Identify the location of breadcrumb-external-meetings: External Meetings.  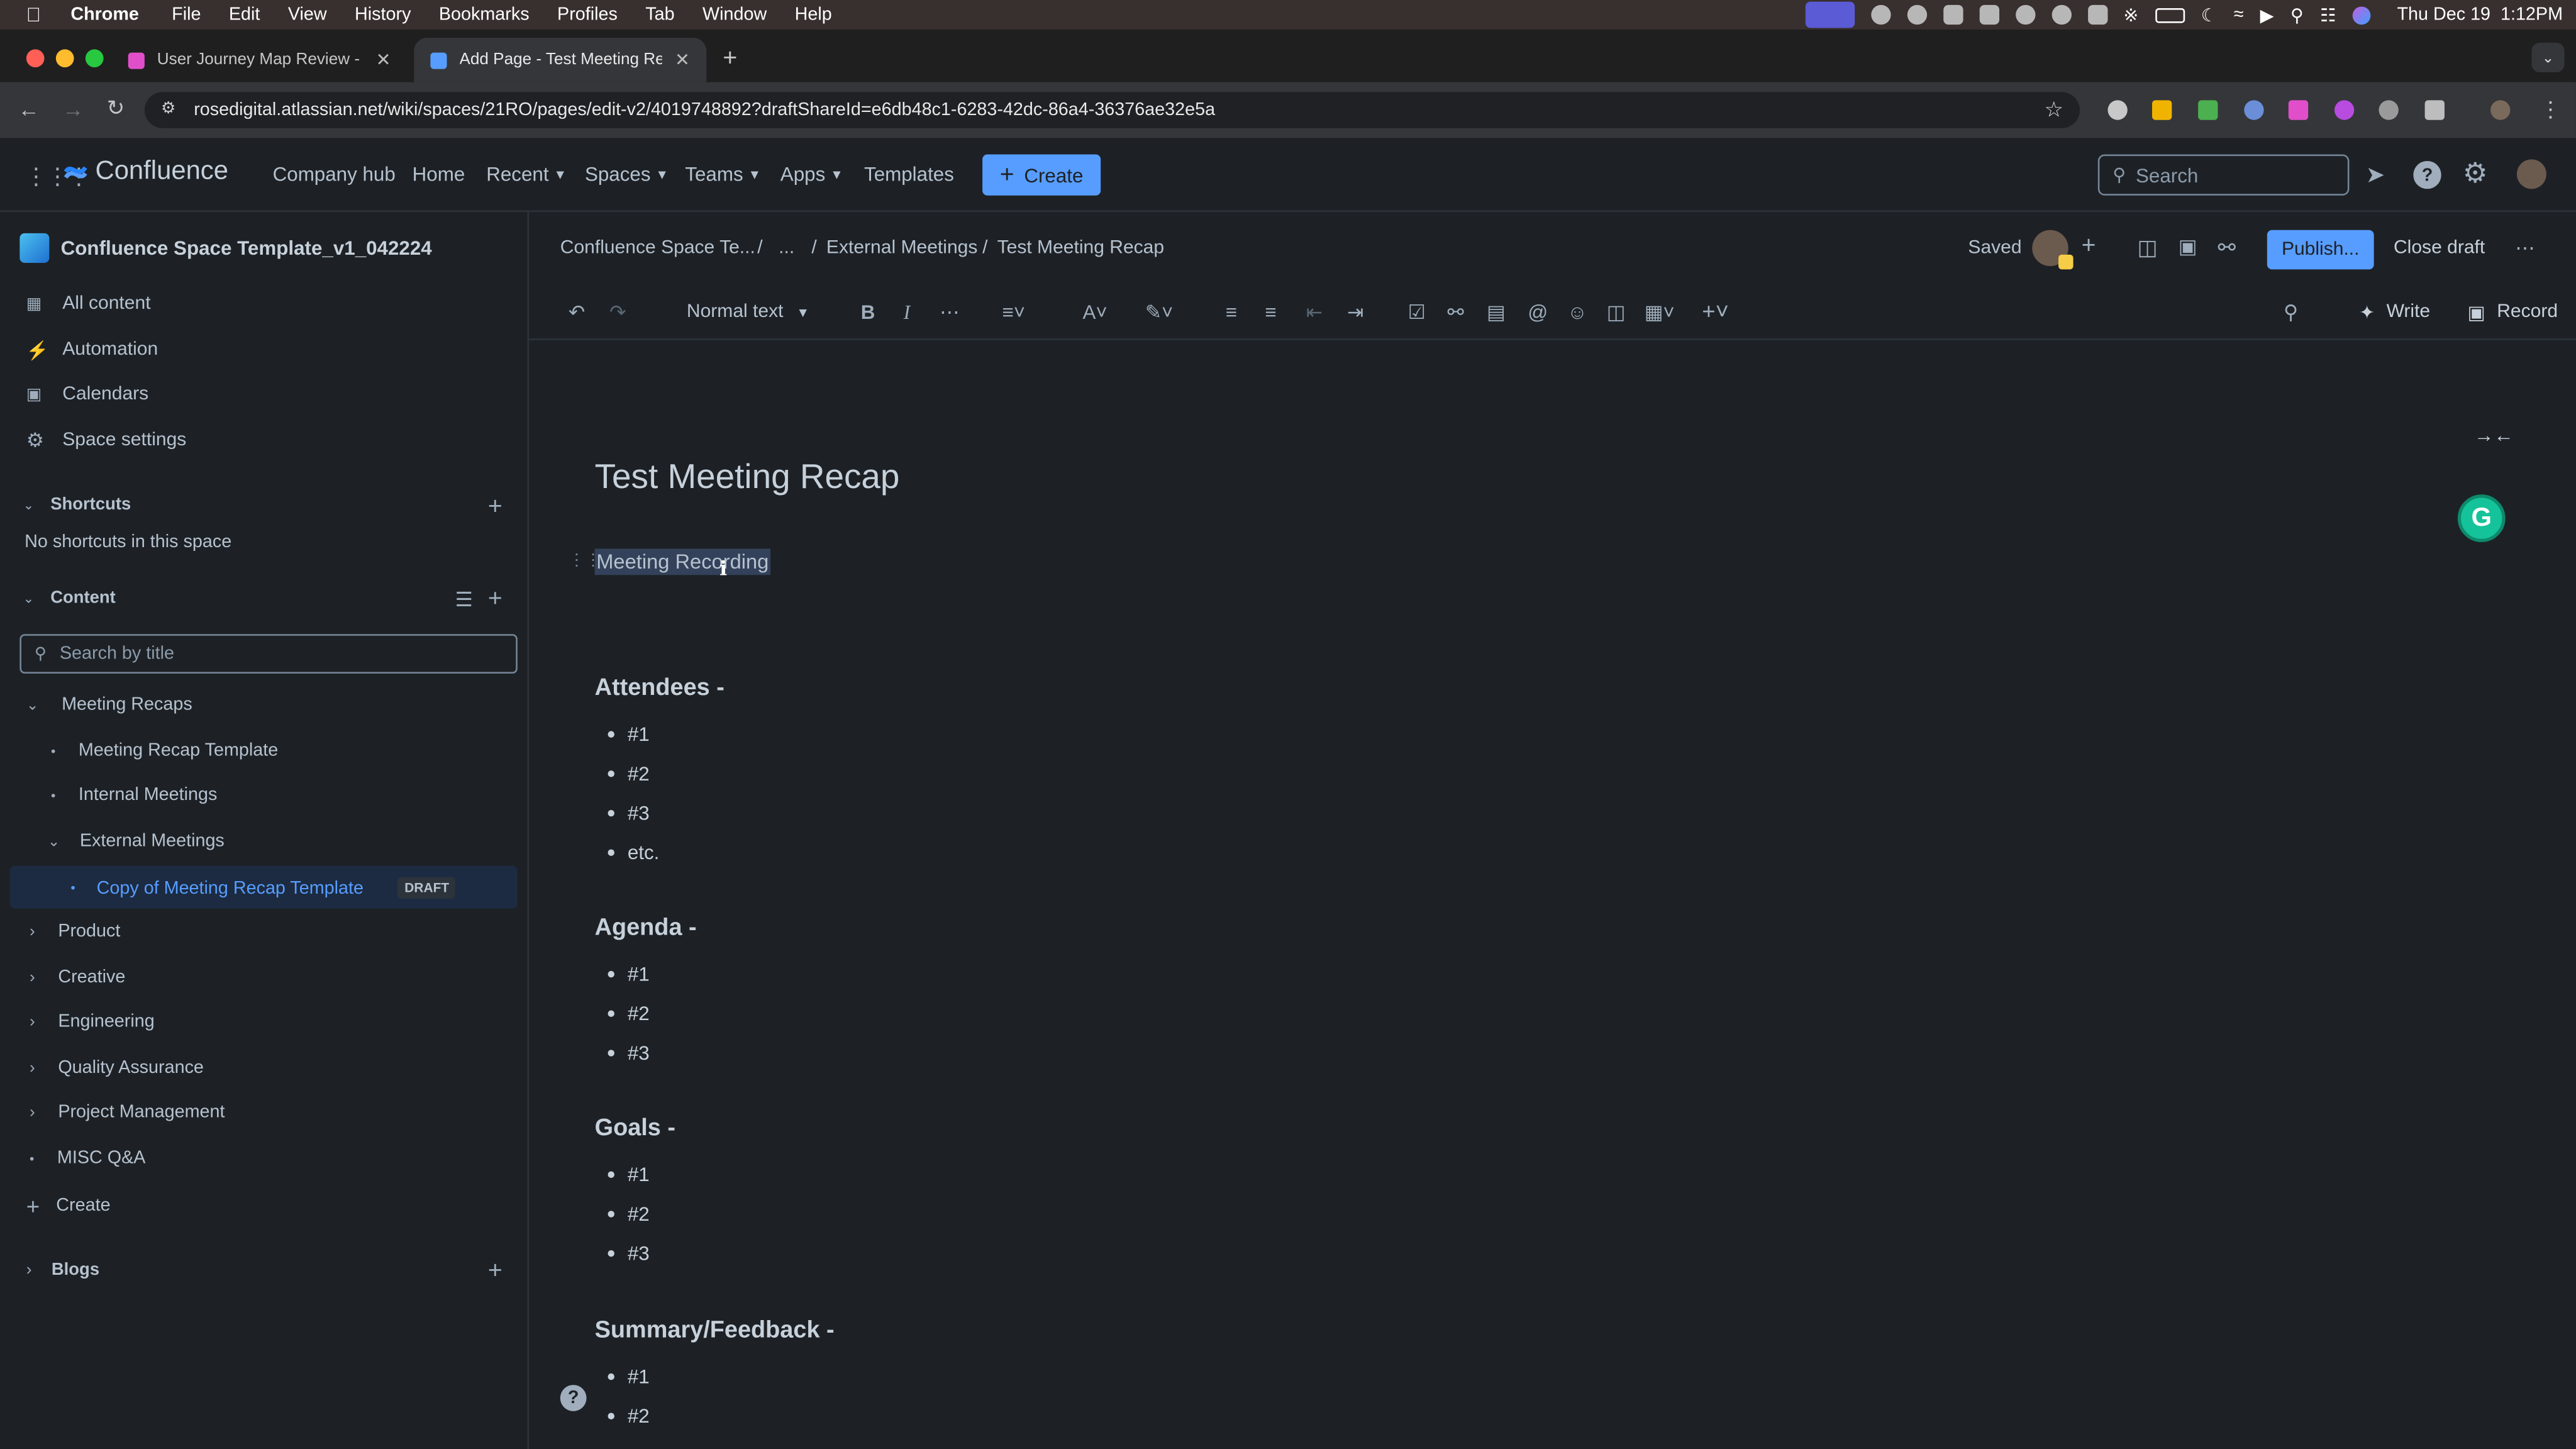
(901, 248).